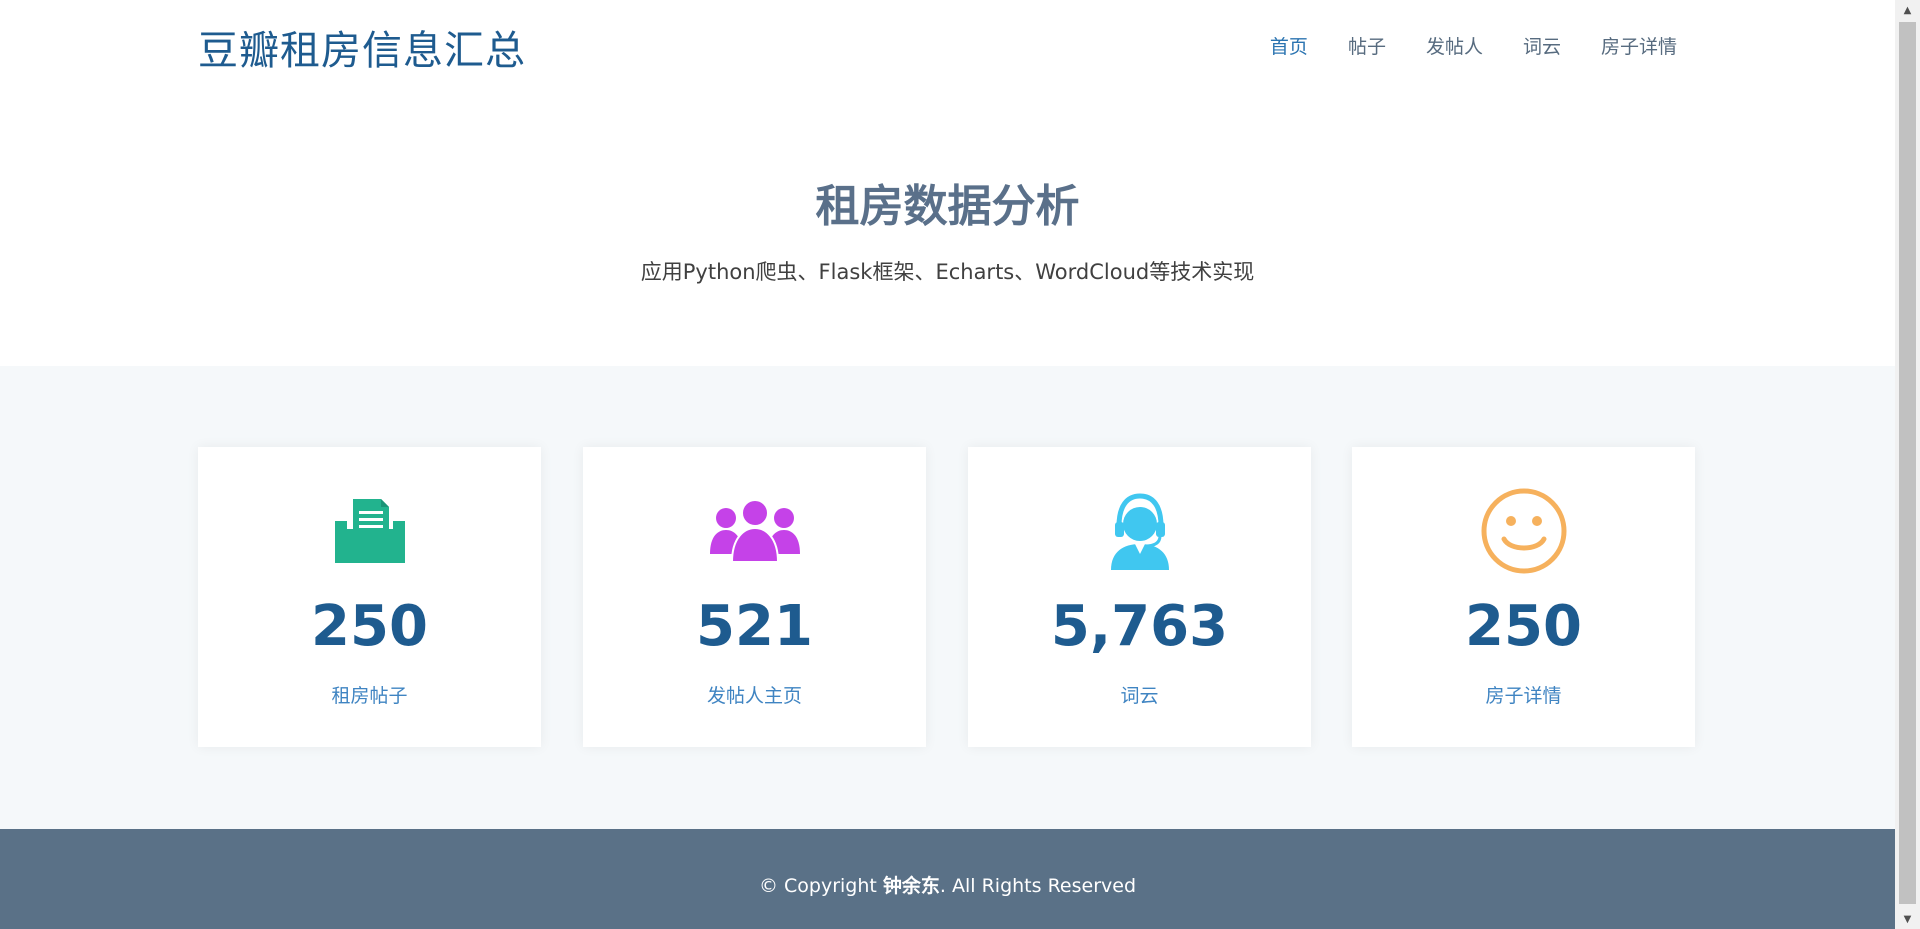 Image resolution: width=1920 pixels, height=929 pixels. Describe the element at coordinates (754, 696) in the screenshot. I see `stat-label: 发帖人主页` at that location.